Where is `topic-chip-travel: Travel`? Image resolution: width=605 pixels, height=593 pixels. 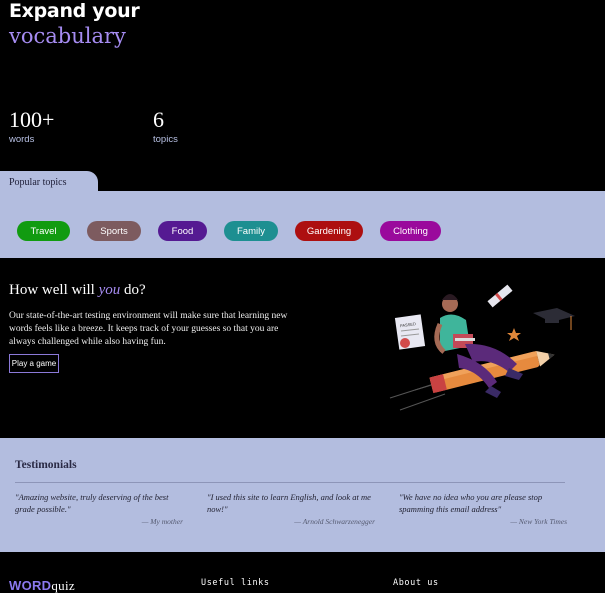
topic-chip-travel: Travel is located at coordinates (43, 231).